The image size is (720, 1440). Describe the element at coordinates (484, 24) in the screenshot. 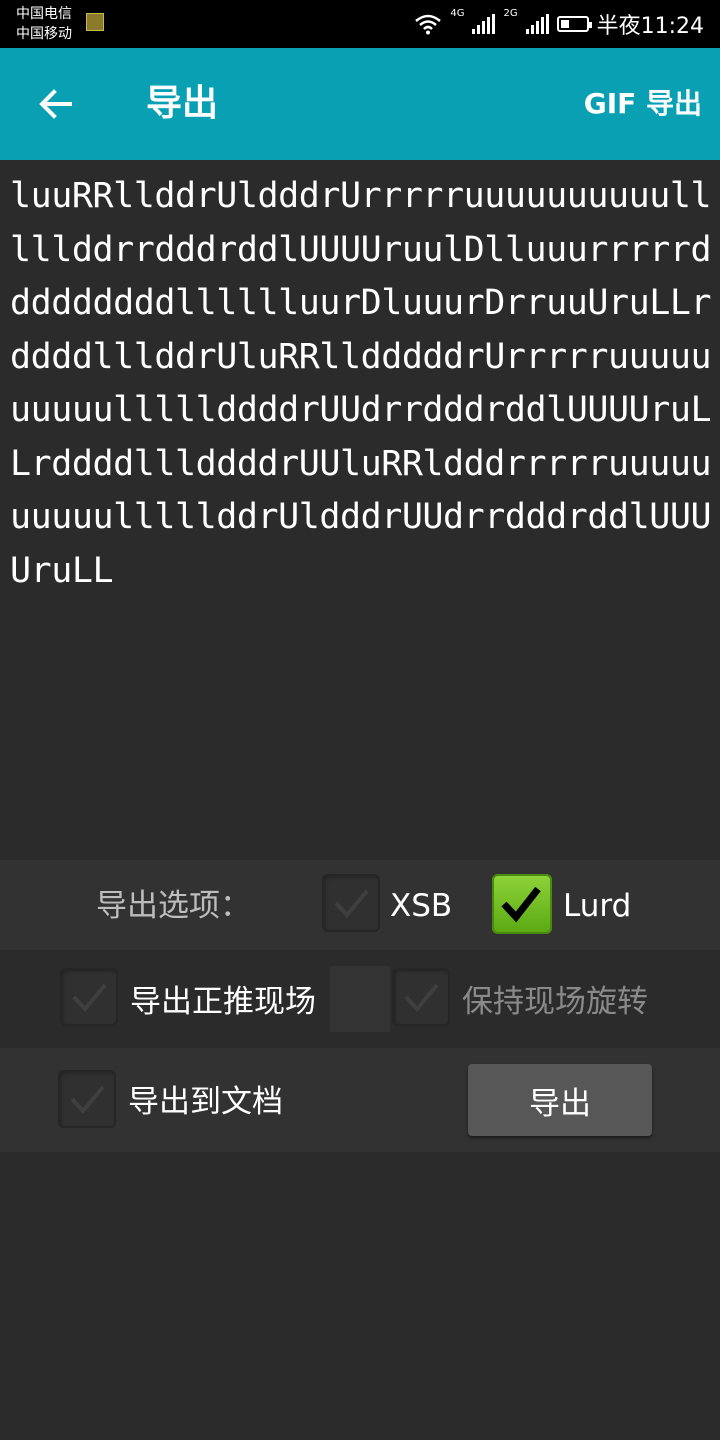

I see `signal-icon` at that location.